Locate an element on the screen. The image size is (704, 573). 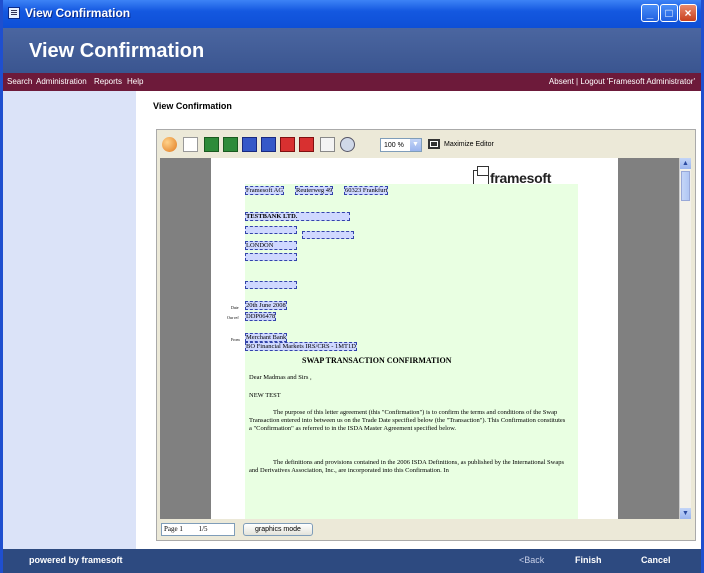
zoom-select: 100 % ▼ is located at coordinates (401, 145).